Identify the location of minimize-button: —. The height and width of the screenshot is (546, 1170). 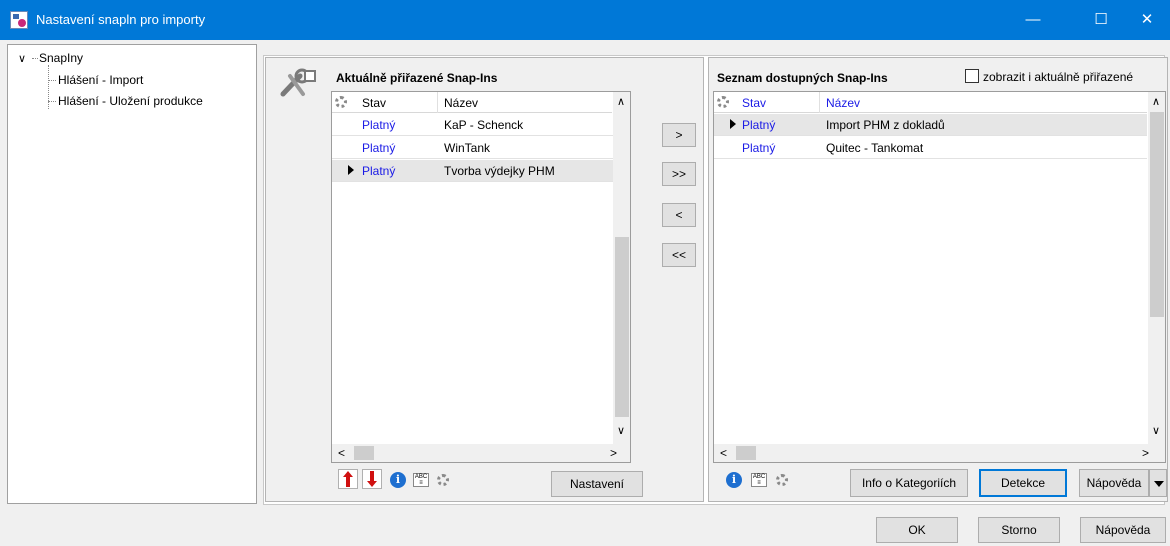
(1033, 20).